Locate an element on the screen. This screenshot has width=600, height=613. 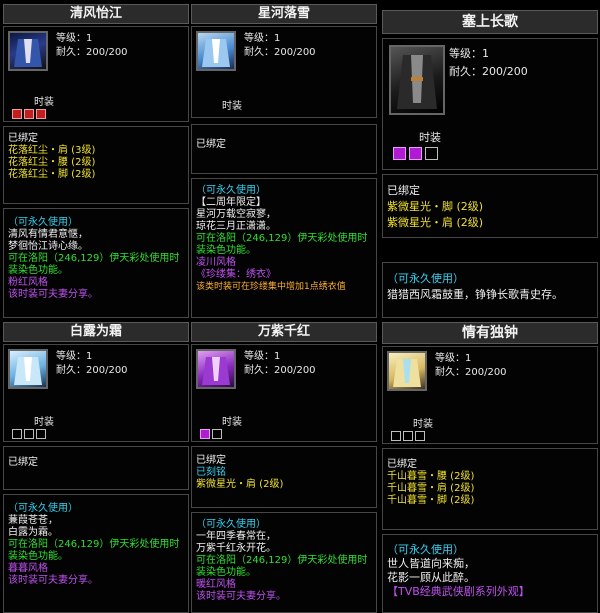
desc-line: 世人皆道向来痴， is located at coordinates (431, 563).